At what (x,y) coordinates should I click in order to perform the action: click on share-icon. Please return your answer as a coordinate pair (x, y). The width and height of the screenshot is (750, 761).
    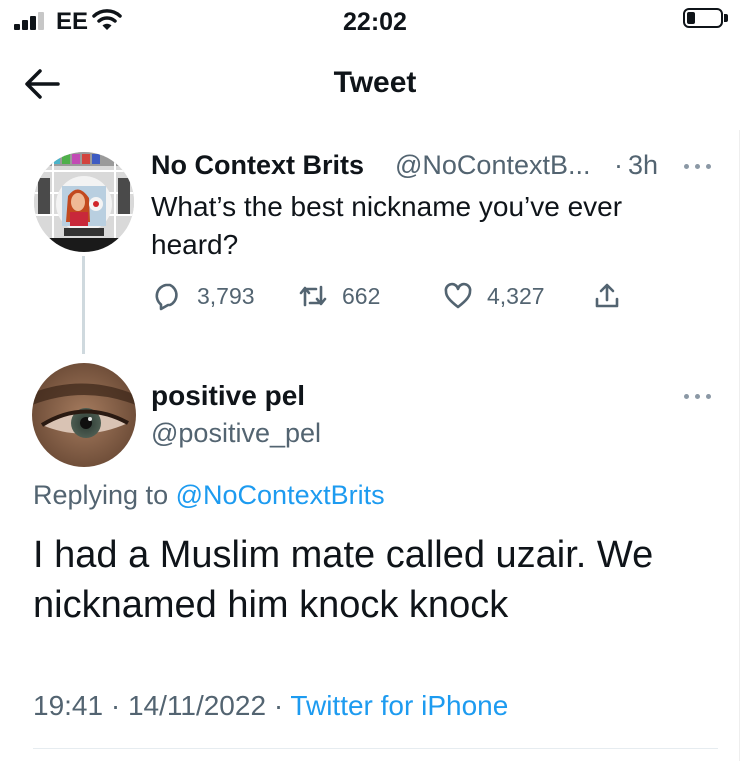
    Looking at the image, I should click on (607, 295).